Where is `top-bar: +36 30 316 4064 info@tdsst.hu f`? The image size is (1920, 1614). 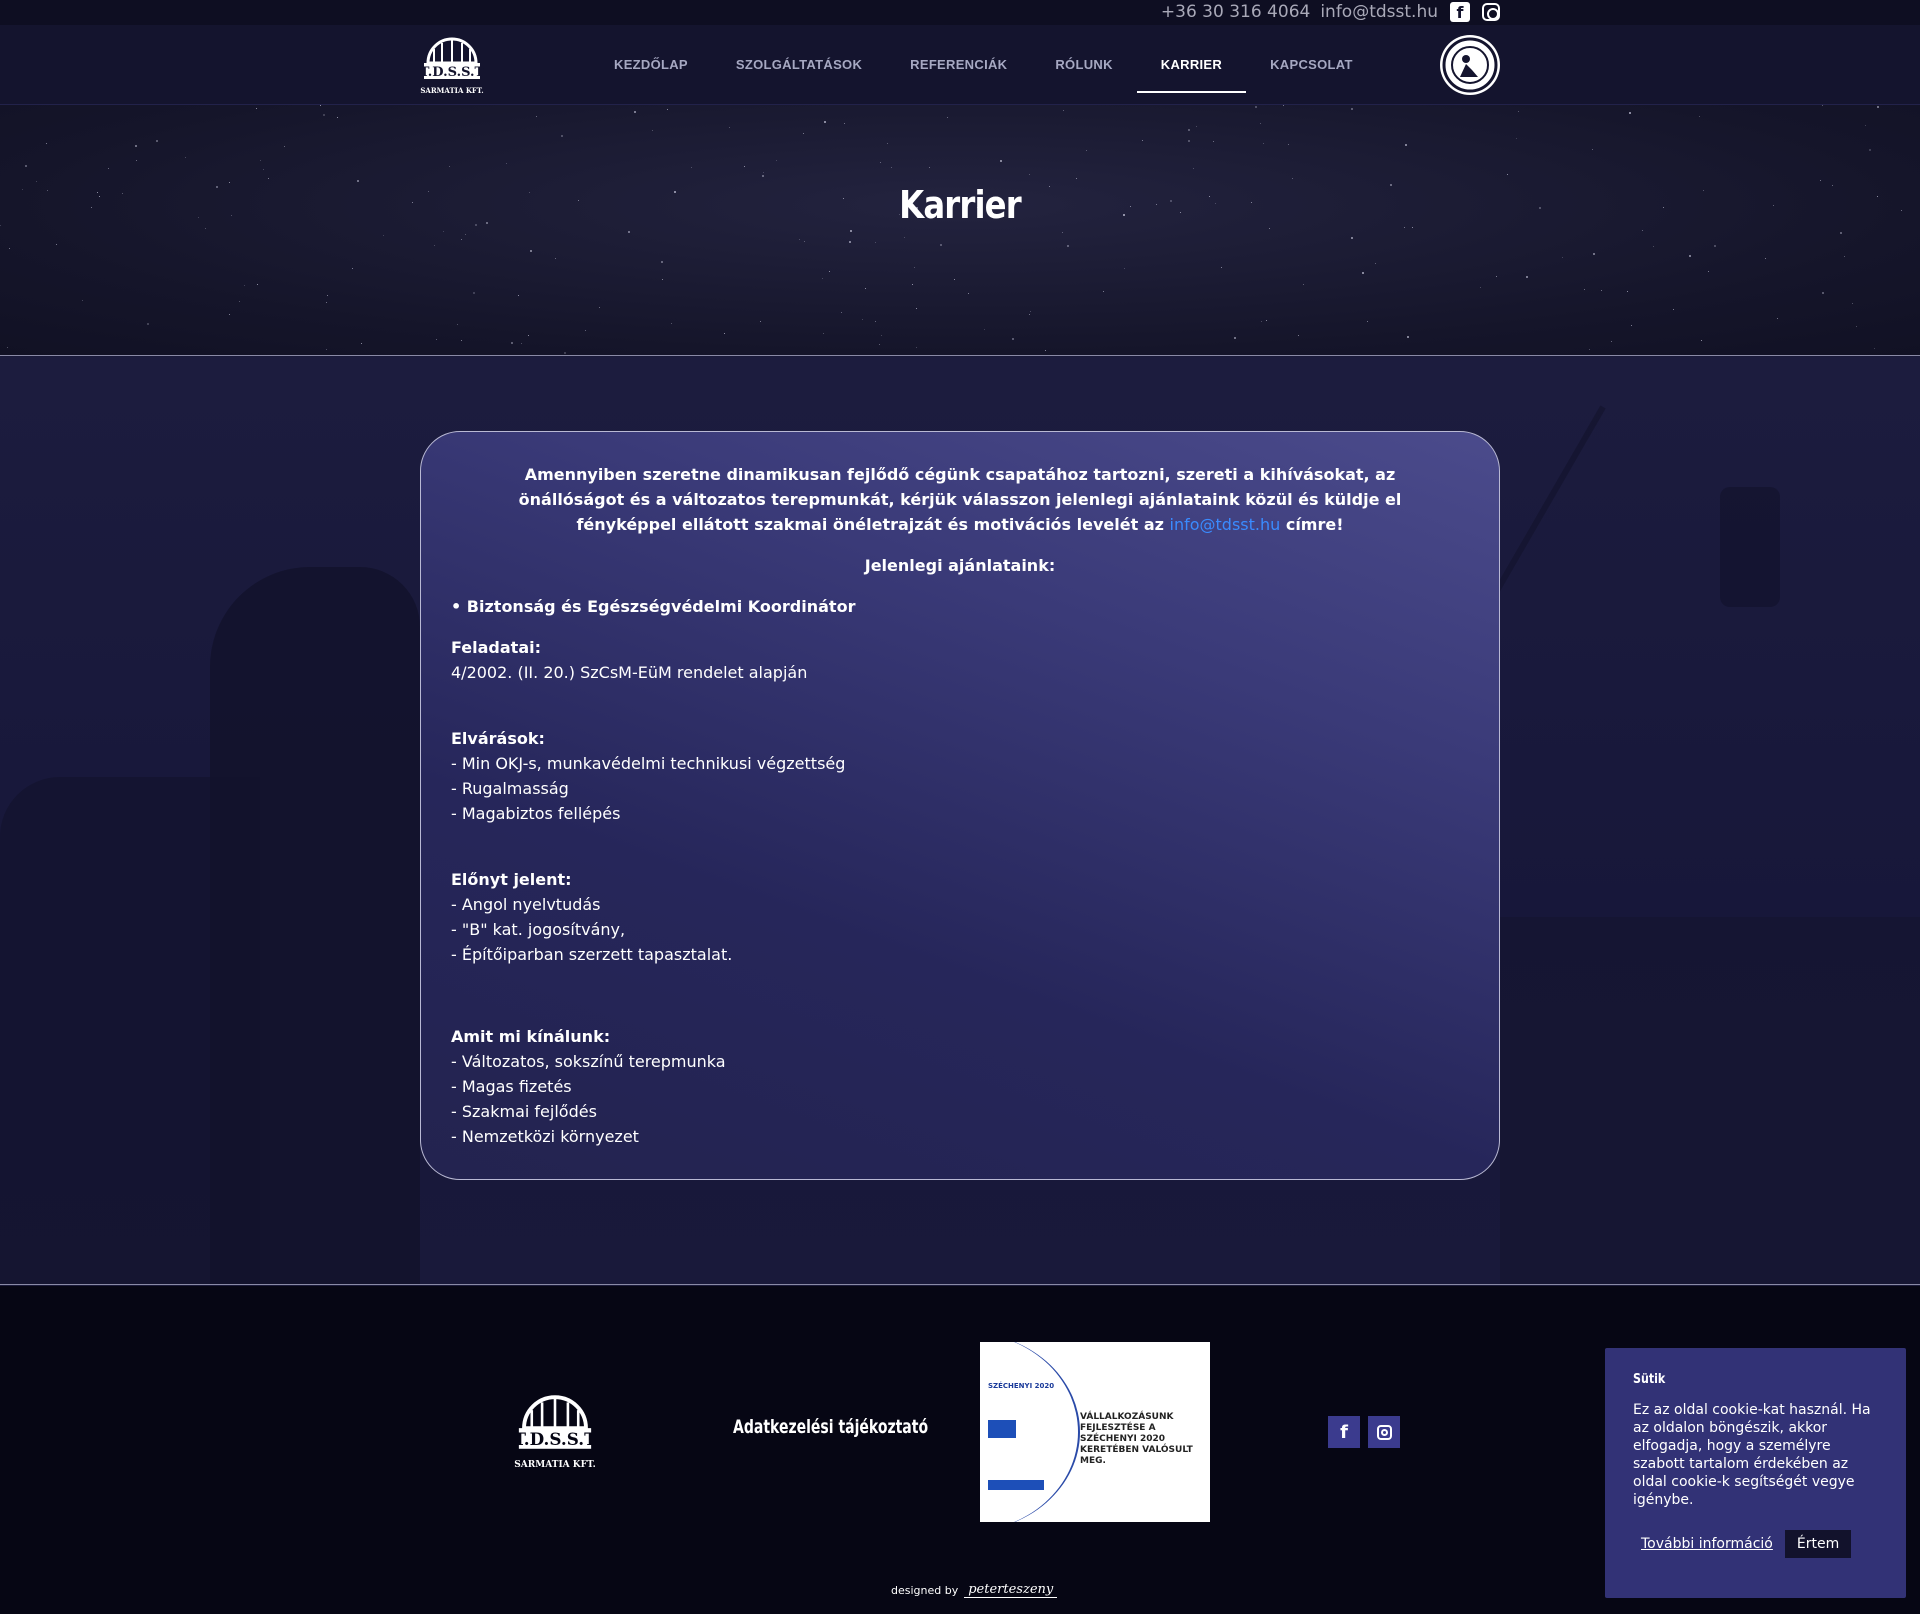 top-bar: +36 30 316 4064 info@tdsst.hu f is located at coordinates (960, 12).